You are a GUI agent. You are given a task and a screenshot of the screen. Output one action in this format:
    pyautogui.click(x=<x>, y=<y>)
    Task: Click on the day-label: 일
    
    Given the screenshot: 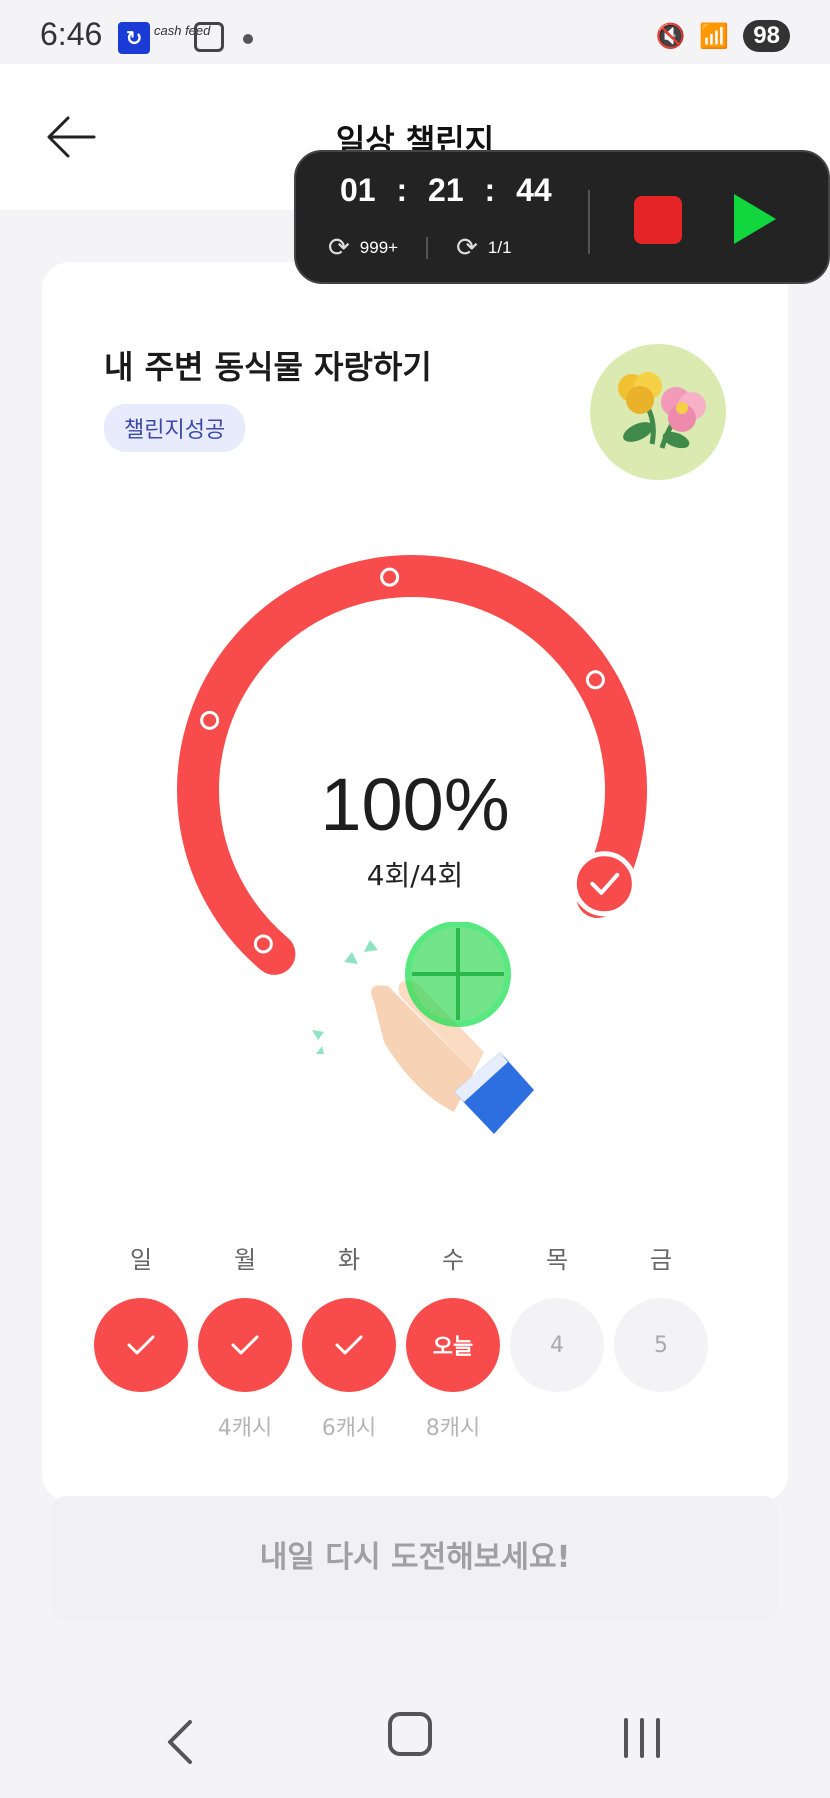 What is the action you would take?
    pyautogui.click(x=141, y=1260)
    